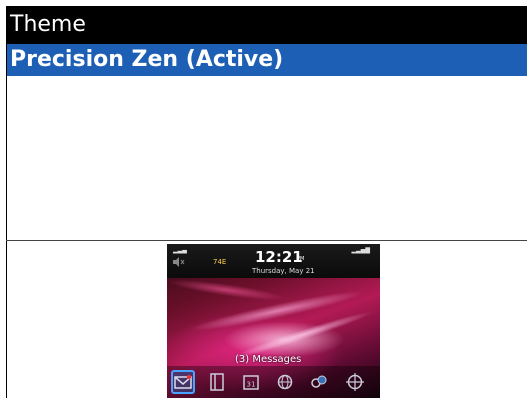 The width and height of the screenshot is (527, 398). I want to click on theme-item-label: Precision Zen (Active), so click(147, 59).